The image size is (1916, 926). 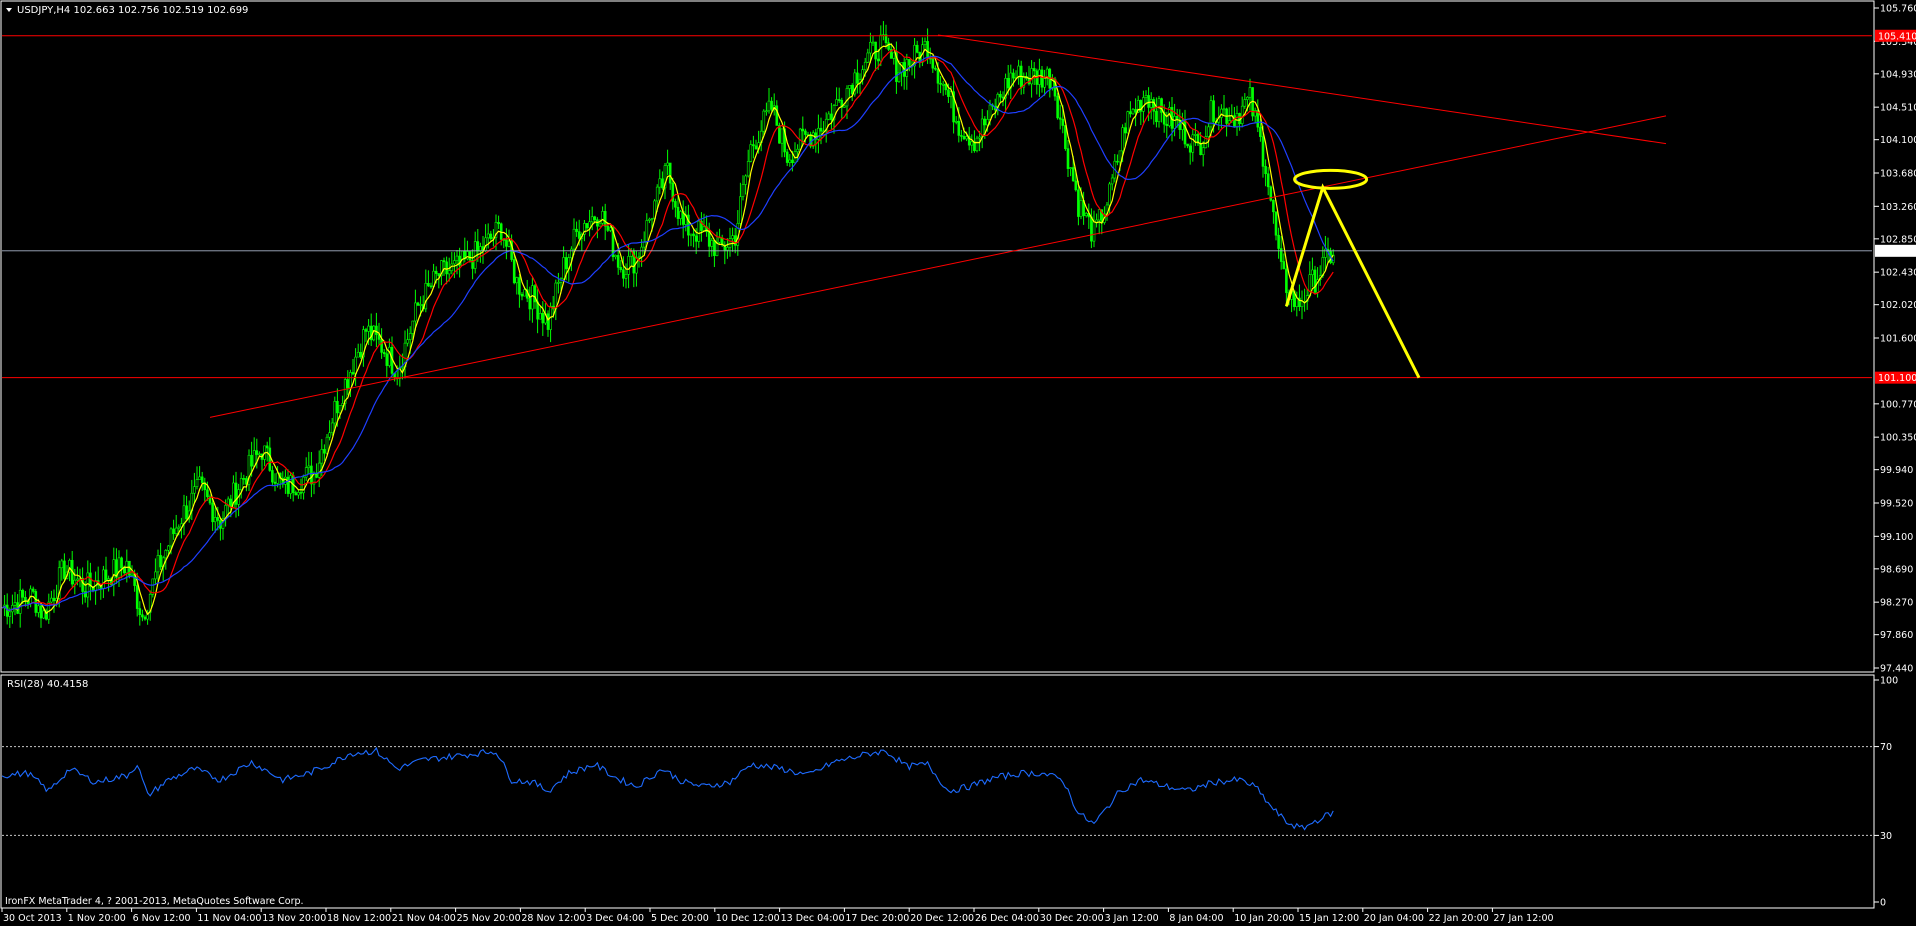 I want to click on resistance-price-label: 105.410, so click(x=1897, y=36).